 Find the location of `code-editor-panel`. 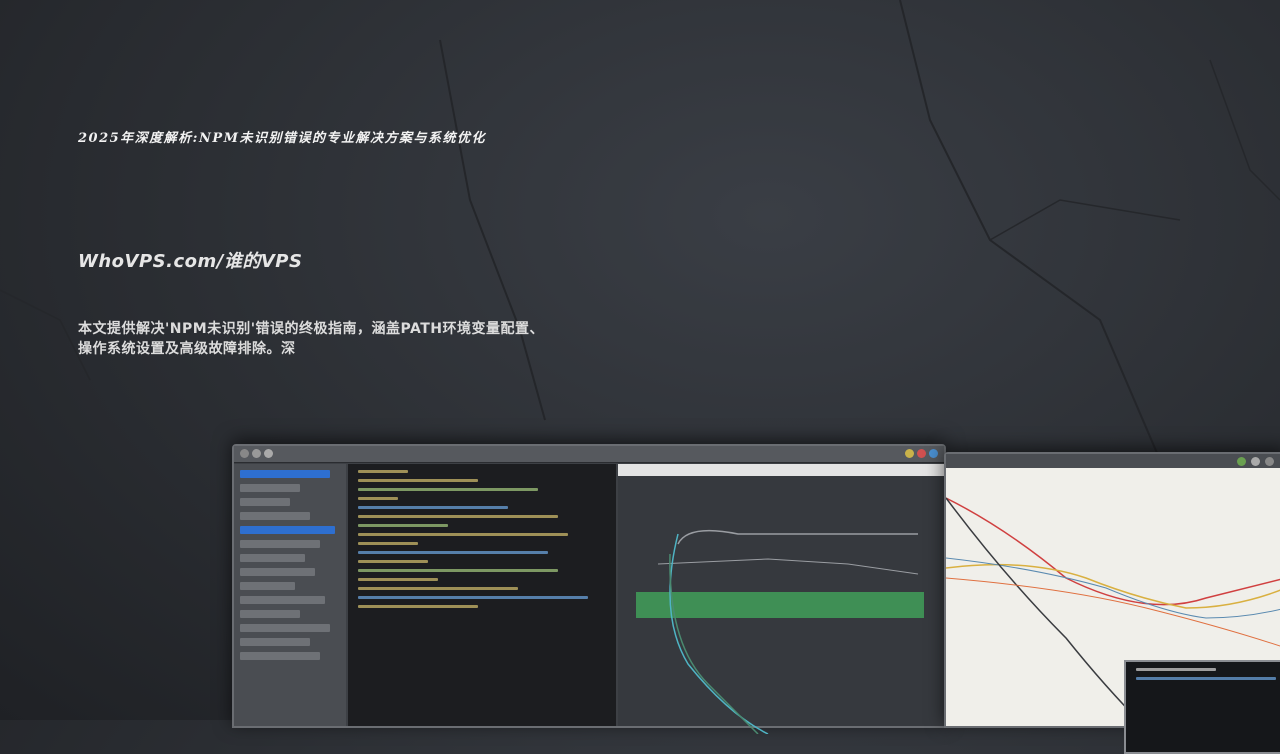

code-editor-panel is located at coordinates (482, 595).